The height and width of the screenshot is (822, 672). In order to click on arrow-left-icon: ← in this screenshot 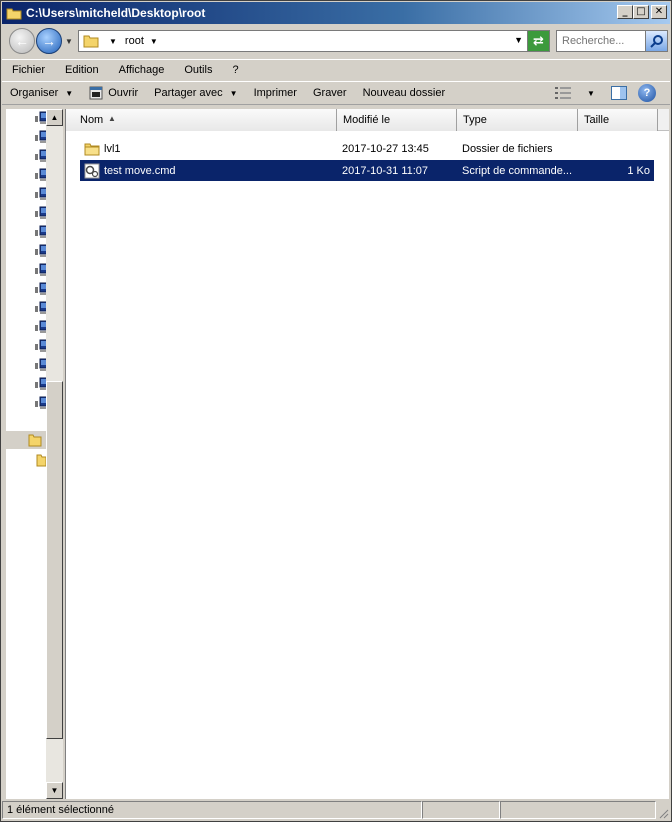, I will do `click(22, 41)`.